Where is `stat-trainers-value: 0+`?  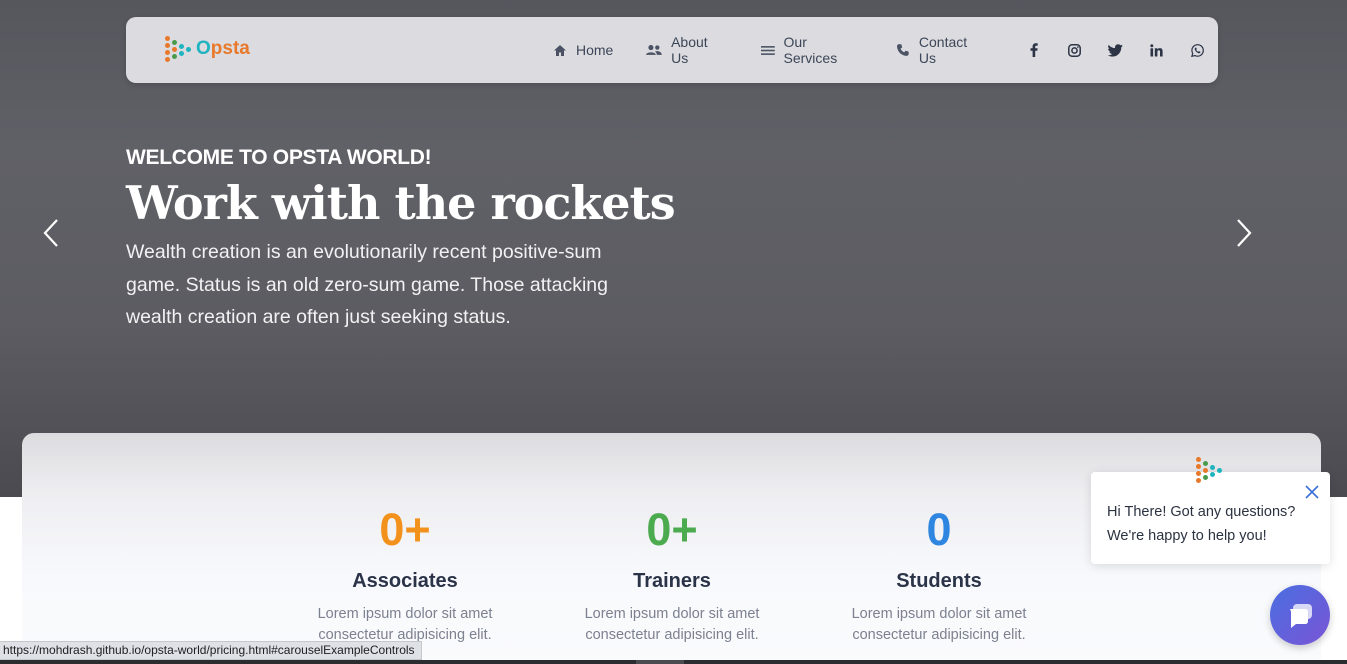 stat-trainers-value: 0+ is located at coordinates (672, 529).